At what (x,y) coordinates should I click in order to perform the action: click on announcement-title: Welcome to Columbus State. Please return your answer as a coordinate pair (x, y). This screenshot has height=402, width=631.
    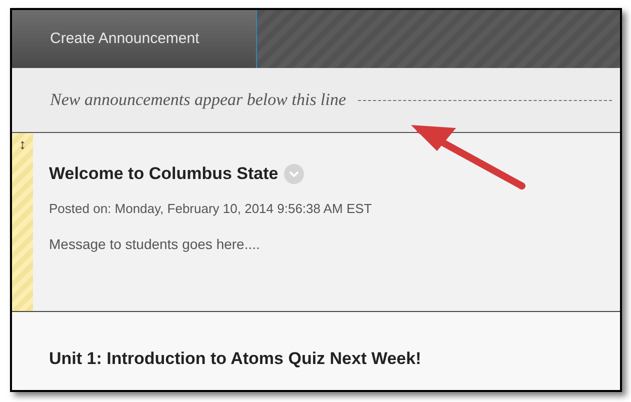
    Looking at the image, I should click on (163, 174).